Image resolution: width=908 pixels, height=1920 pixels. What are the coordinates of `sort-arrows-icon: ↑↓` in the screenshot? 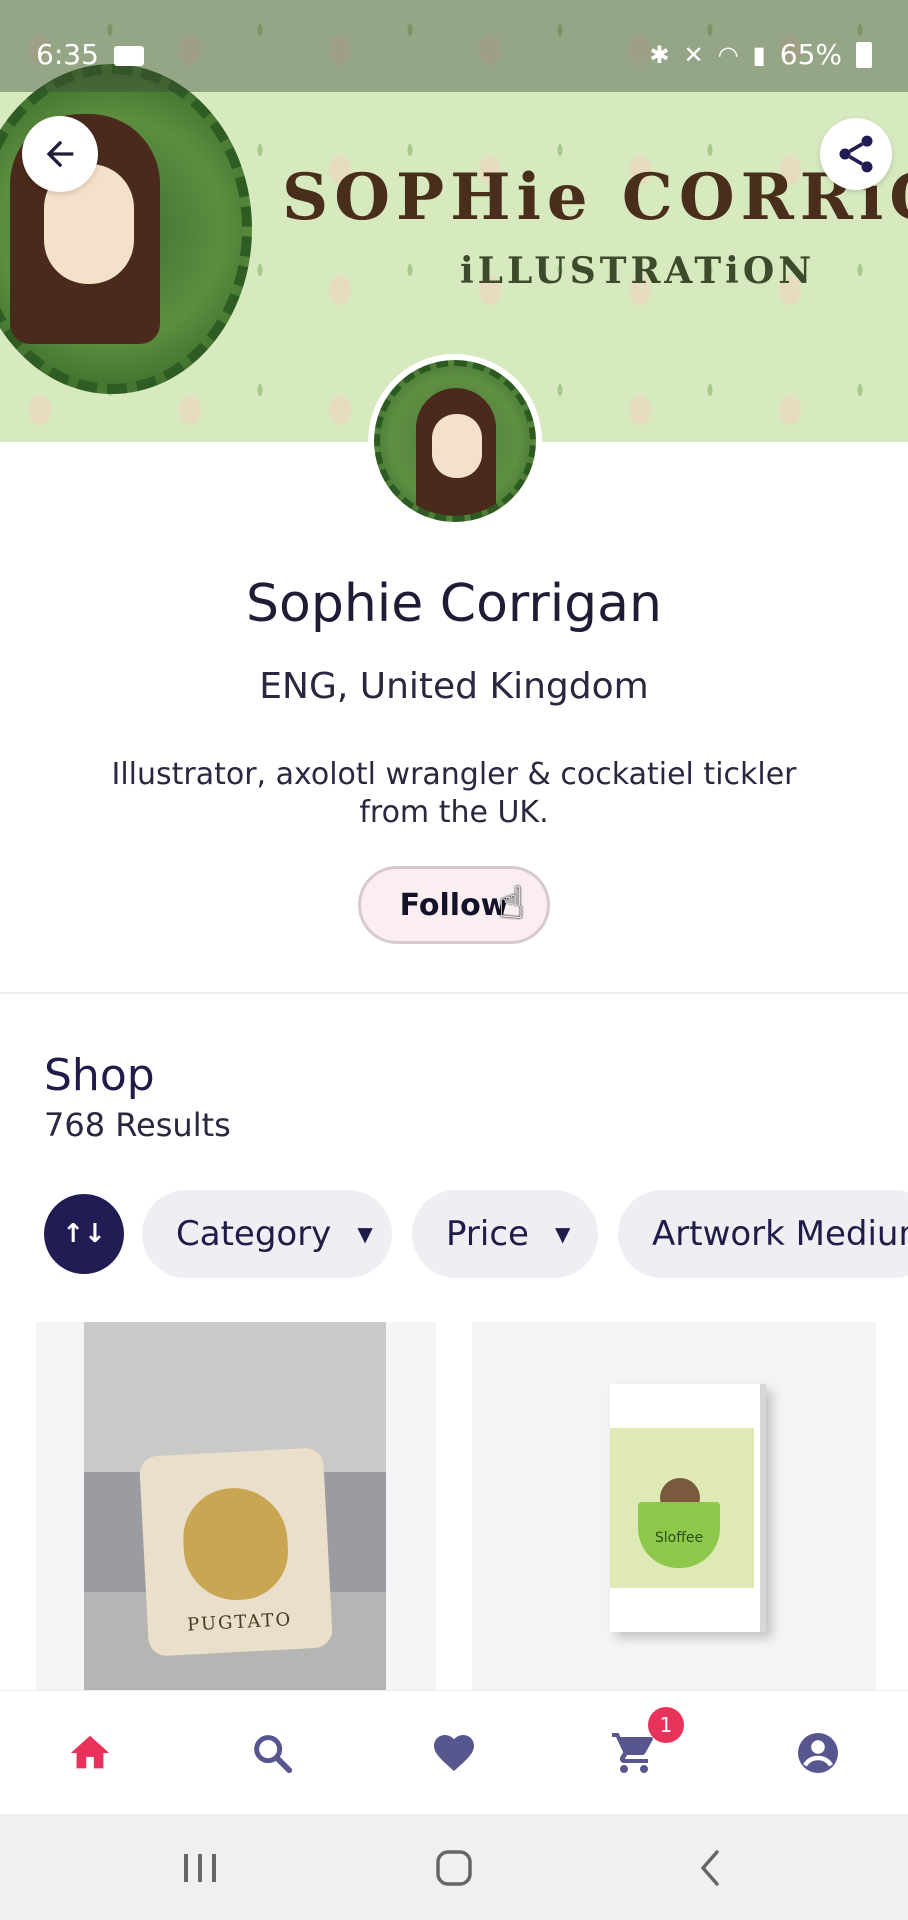 It's located at (84, 1234).